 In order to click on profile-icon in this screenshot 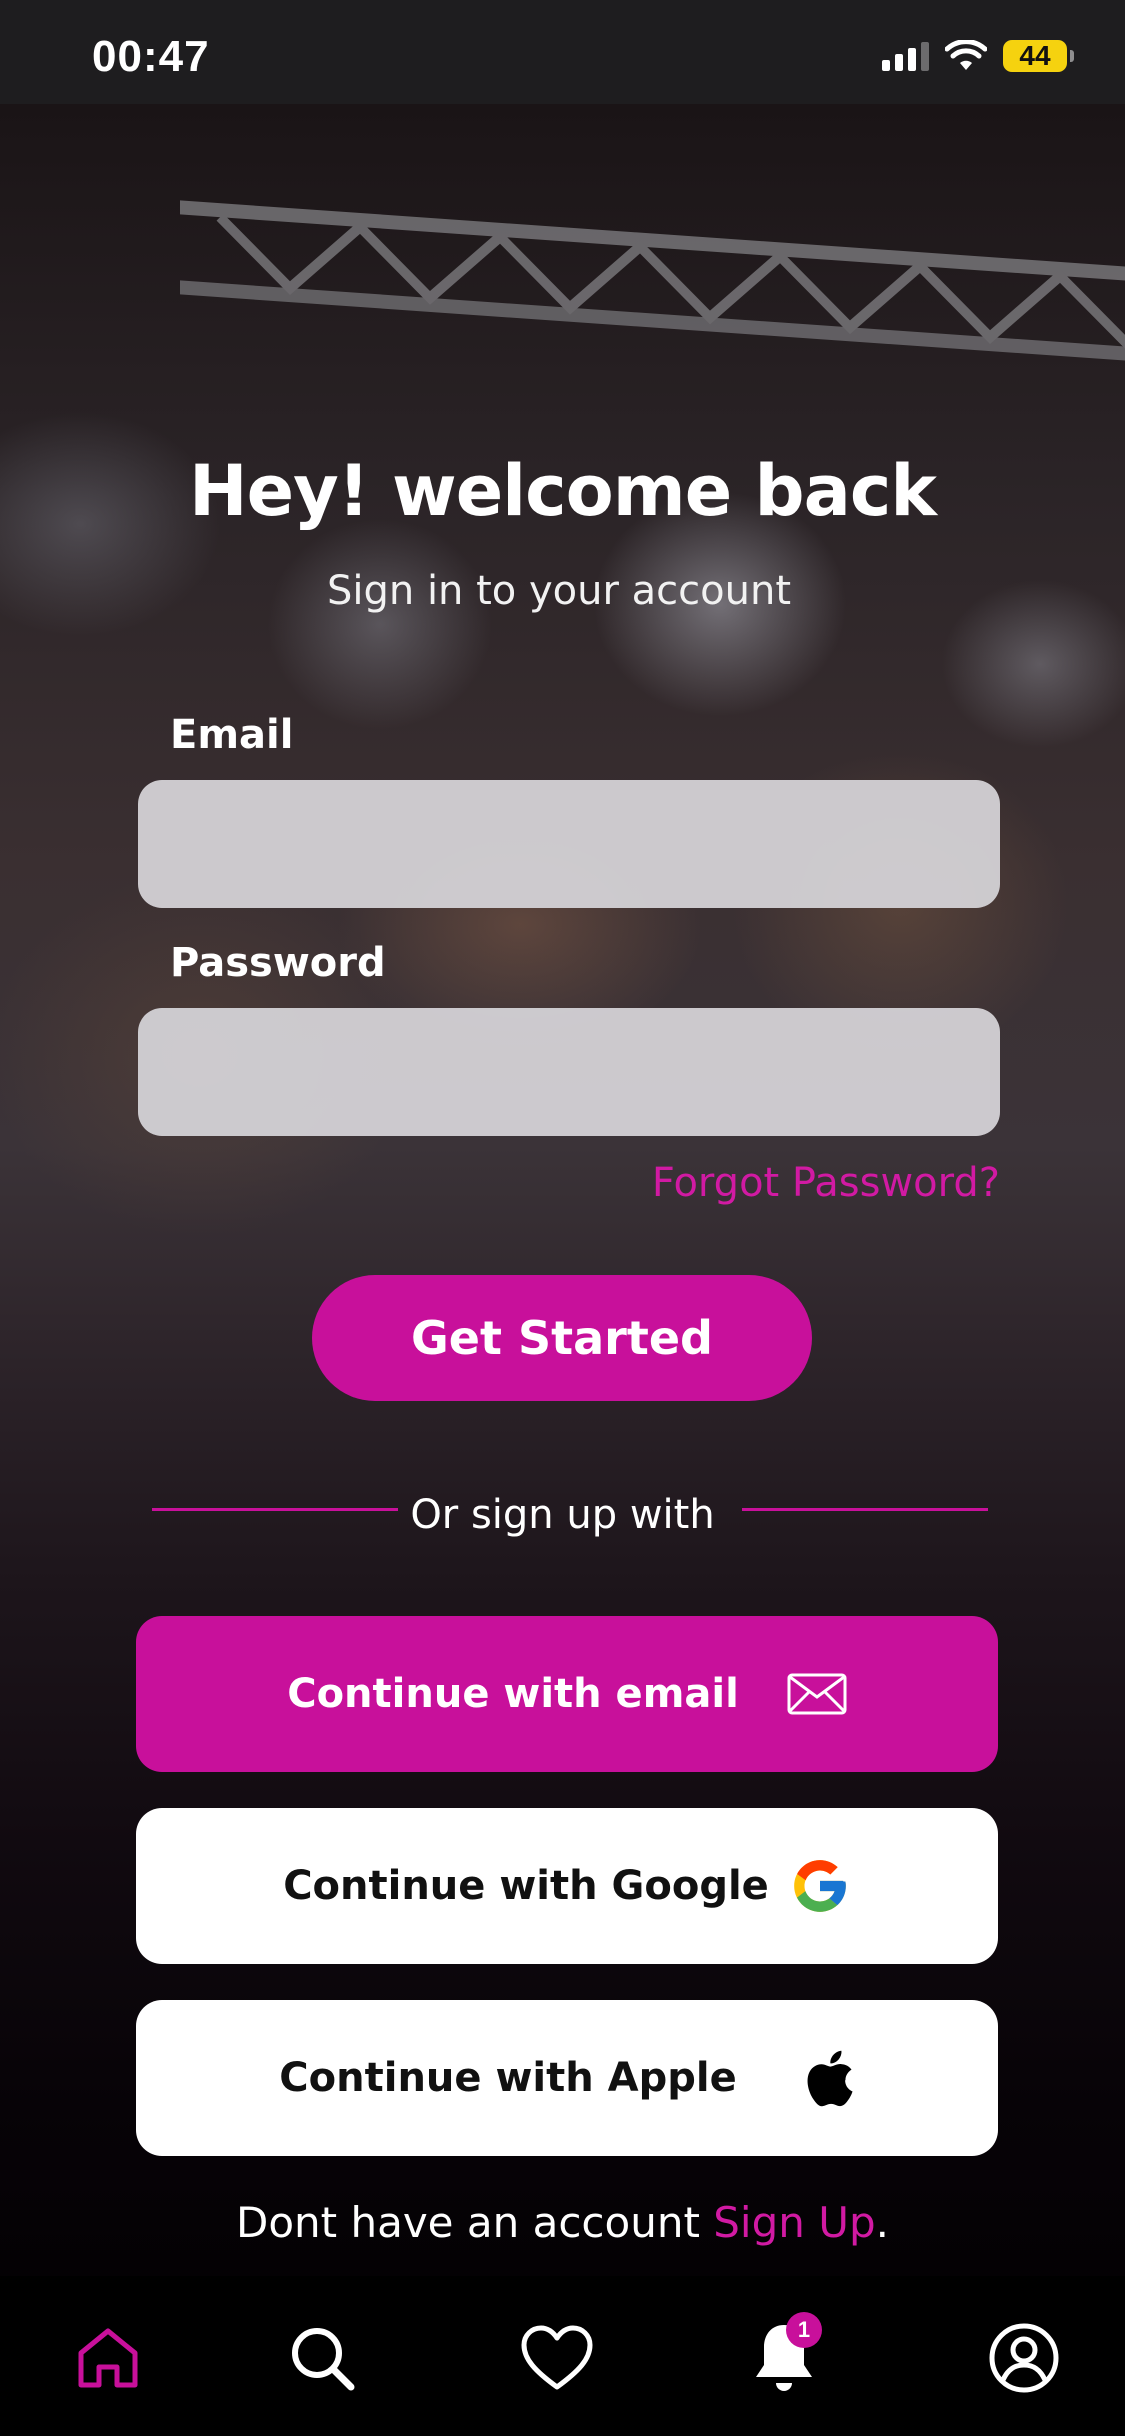, I will do `click(1024, 2358)`.